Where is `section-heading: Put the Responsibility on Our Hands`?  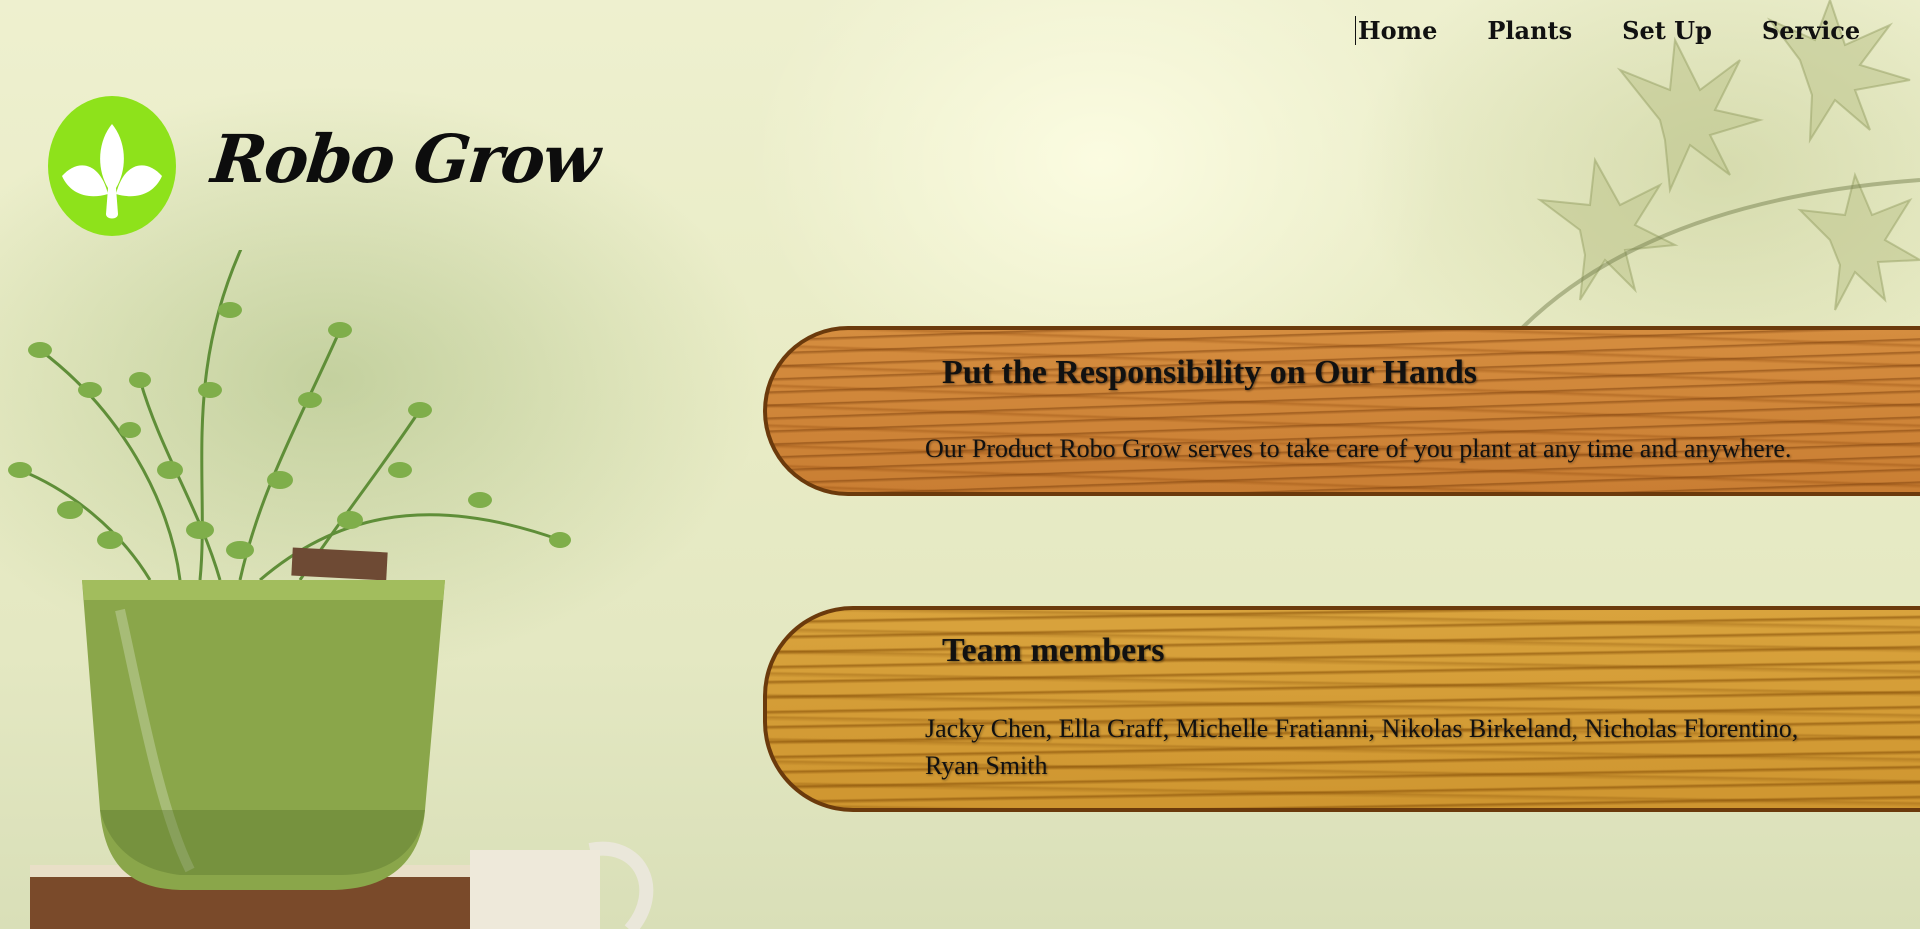 section-heading: Put the Responsibility on Our Hands is located at coordinates (1210, 372).